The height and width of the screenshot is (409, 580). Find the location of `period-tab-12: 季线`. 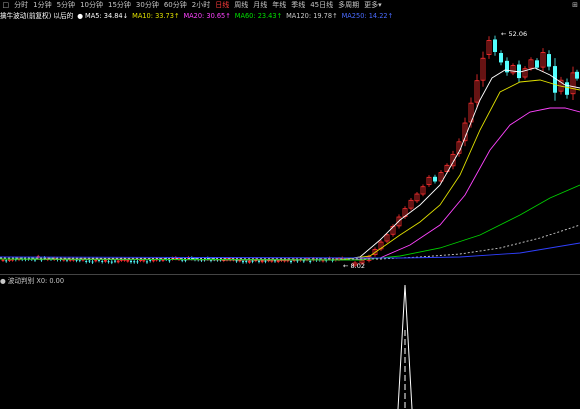

period-tab-12: 季线 is located at coordinates (298, 5).